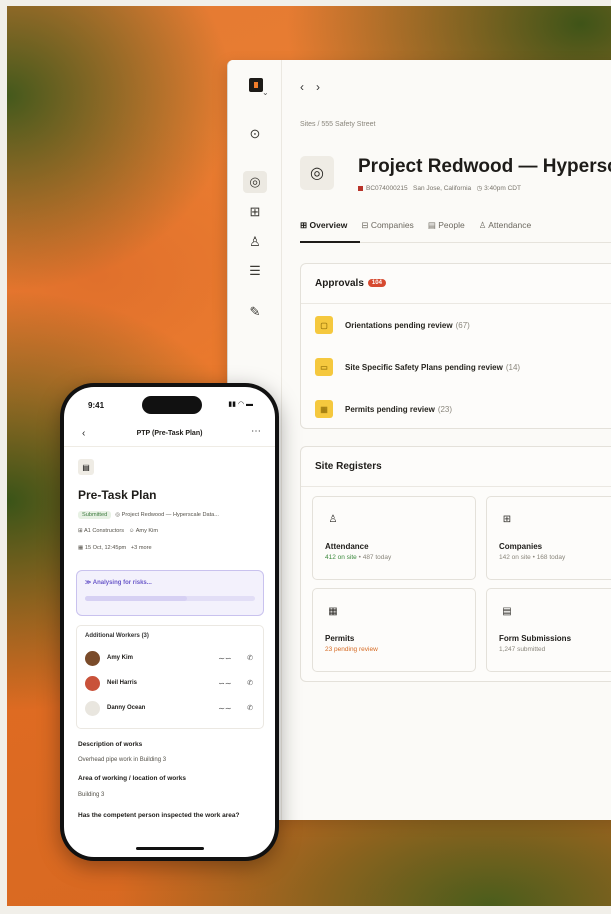  I want to click on analysing-progress-bar, so click(170, 598).